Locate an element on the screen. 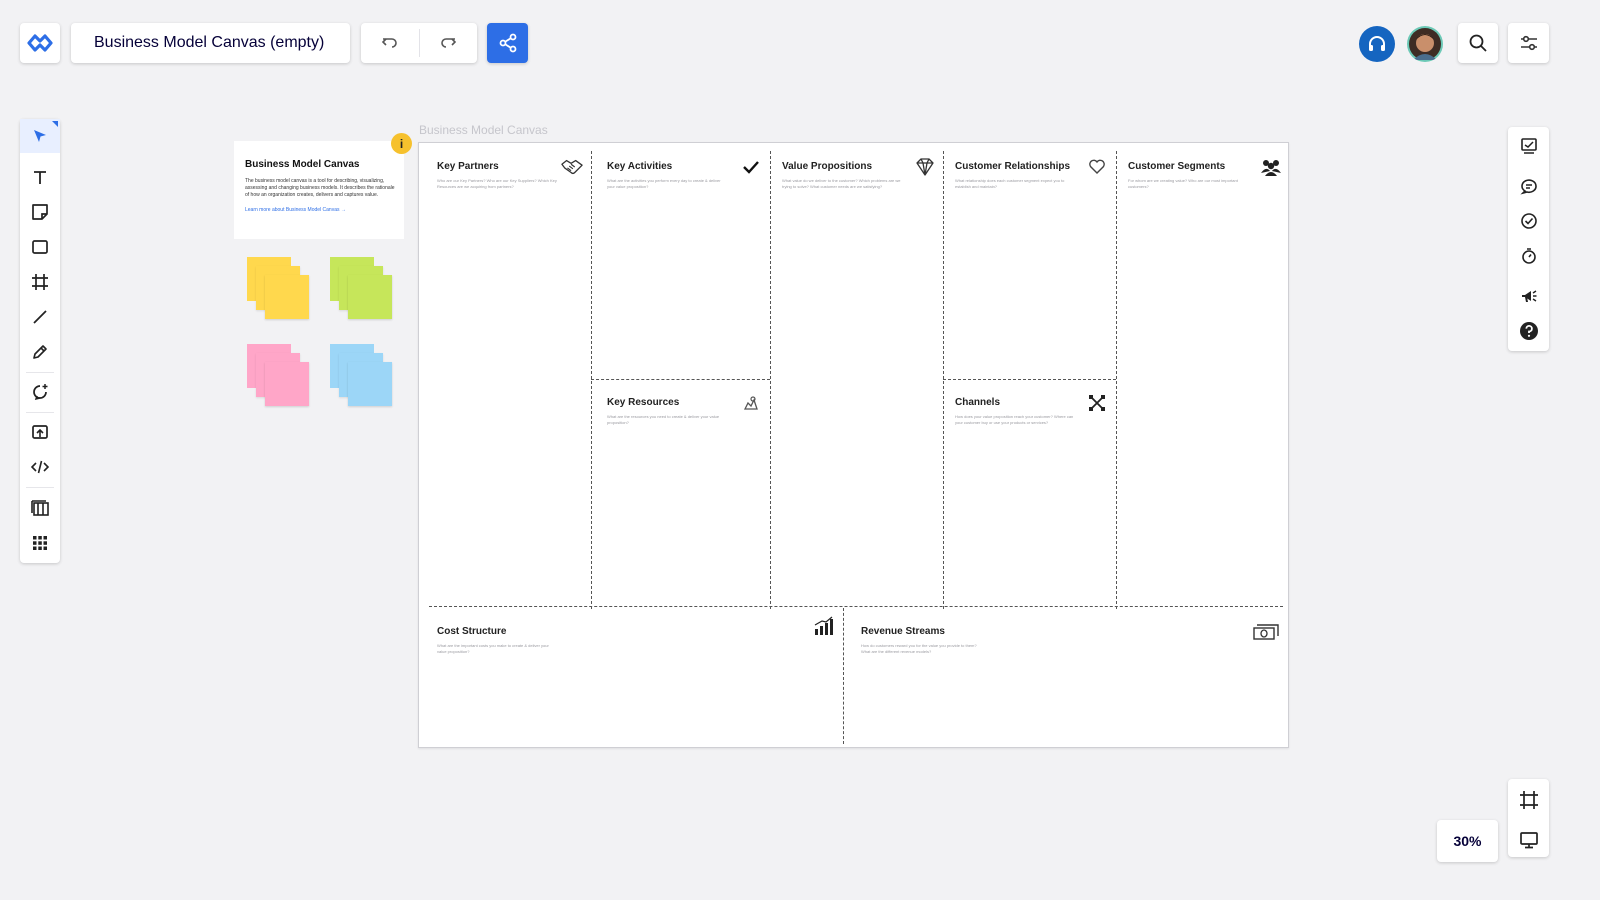 The height and width of the screenshot is (900, 1600). share-icon is located at coordinates (507, 43).